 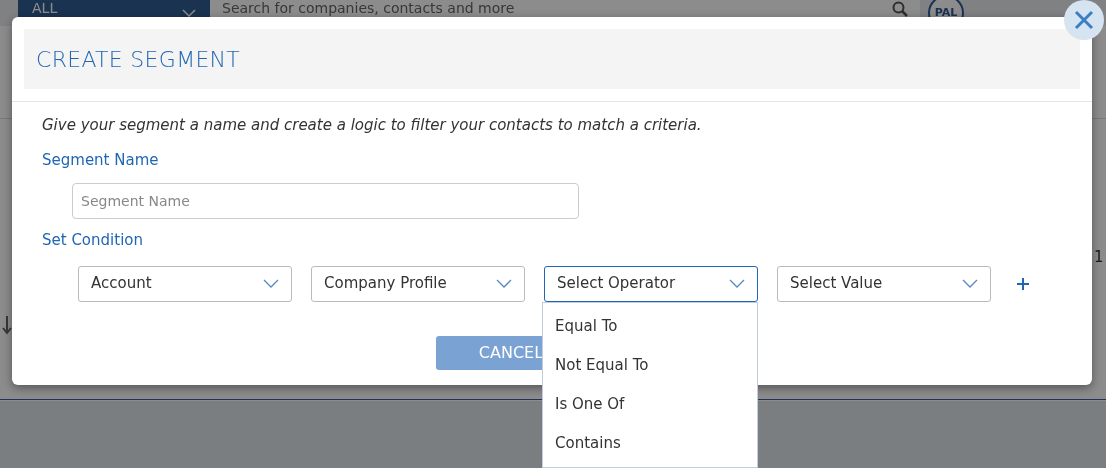 I want to click on description-text: Give your segment a name and create a logic to filter your contacts to match a criteria., so click(x=372, y=125).